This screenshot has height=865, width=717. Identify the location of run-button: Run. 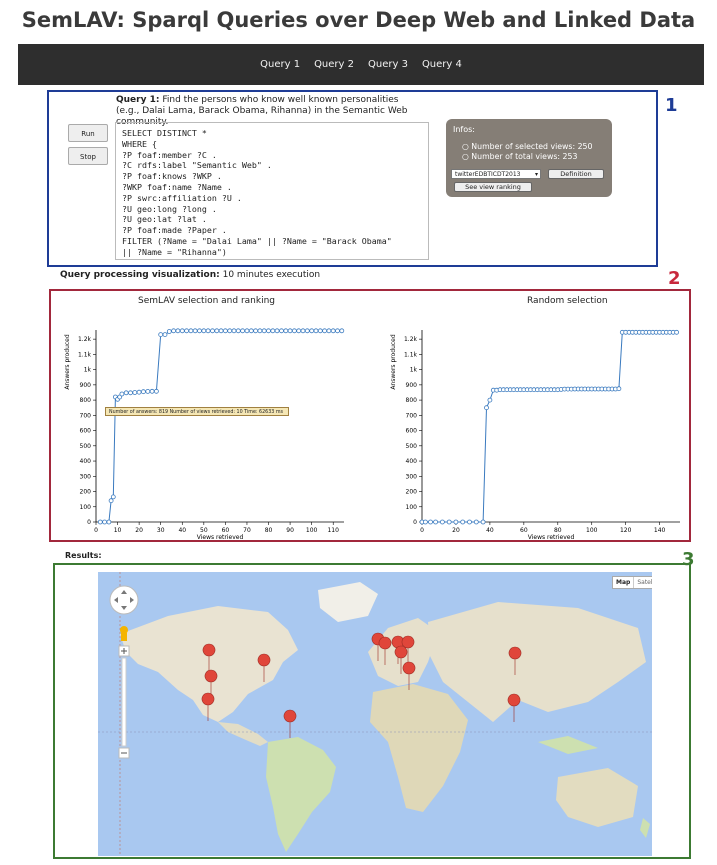
(88, 133).